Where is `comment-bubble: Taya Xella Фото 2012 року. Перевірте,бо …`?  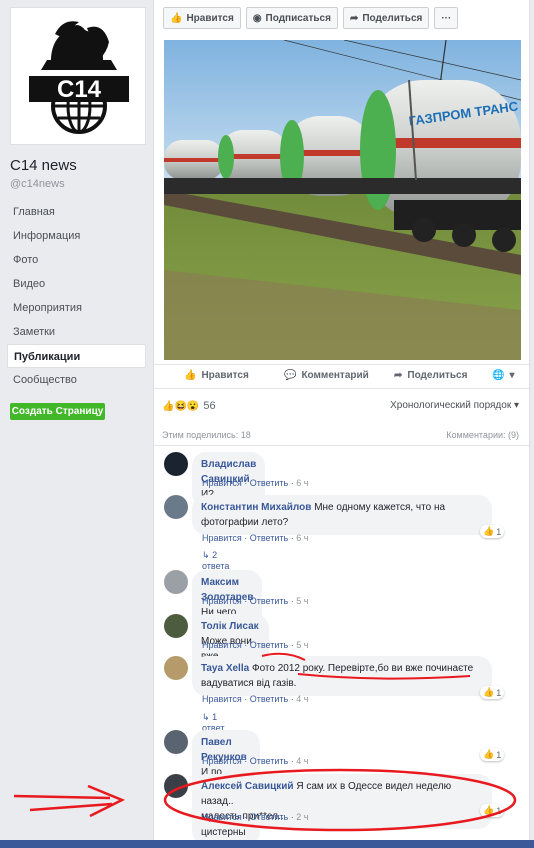 comment-bubble: Taya Xella Фото 2012 року. Перевірте,бо … is located at coordinates (342, 676).